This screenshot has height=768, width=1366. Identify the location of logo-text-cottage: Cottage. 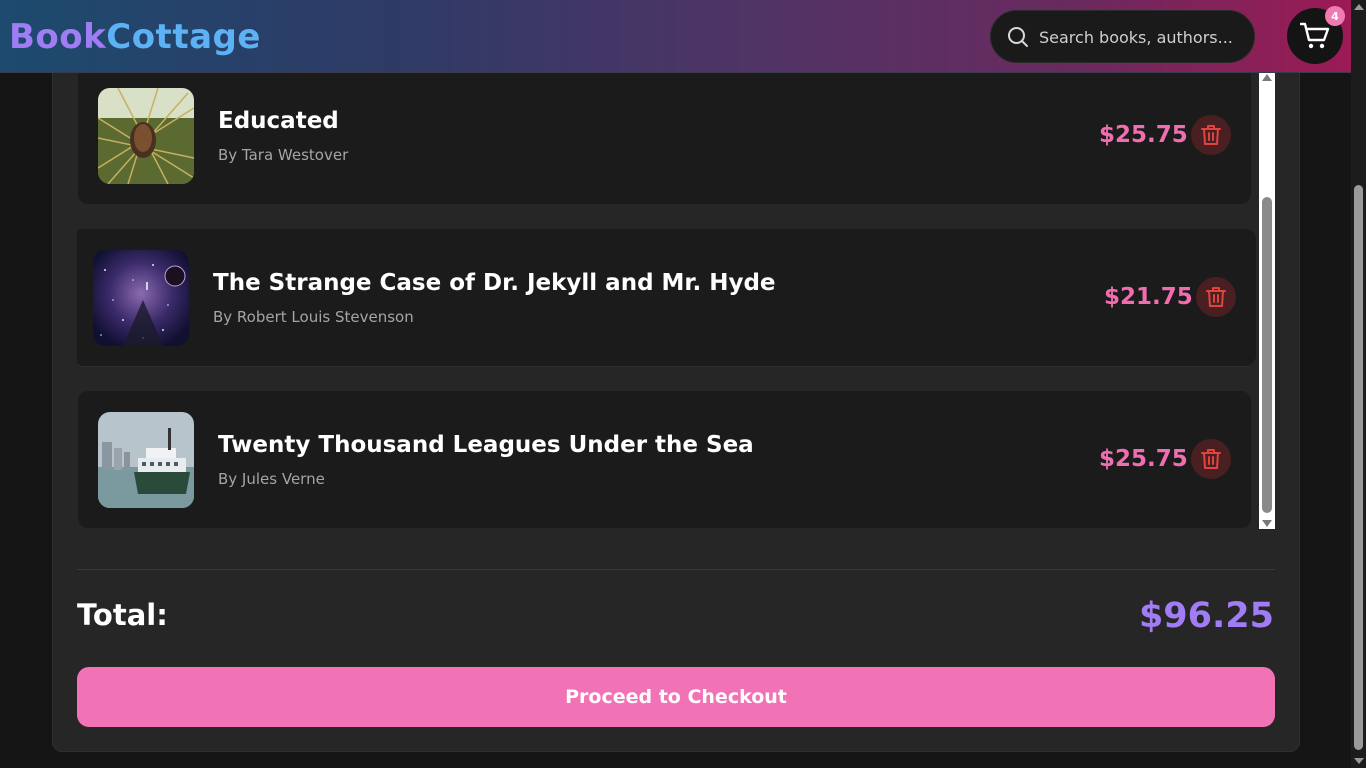
(183, 37).